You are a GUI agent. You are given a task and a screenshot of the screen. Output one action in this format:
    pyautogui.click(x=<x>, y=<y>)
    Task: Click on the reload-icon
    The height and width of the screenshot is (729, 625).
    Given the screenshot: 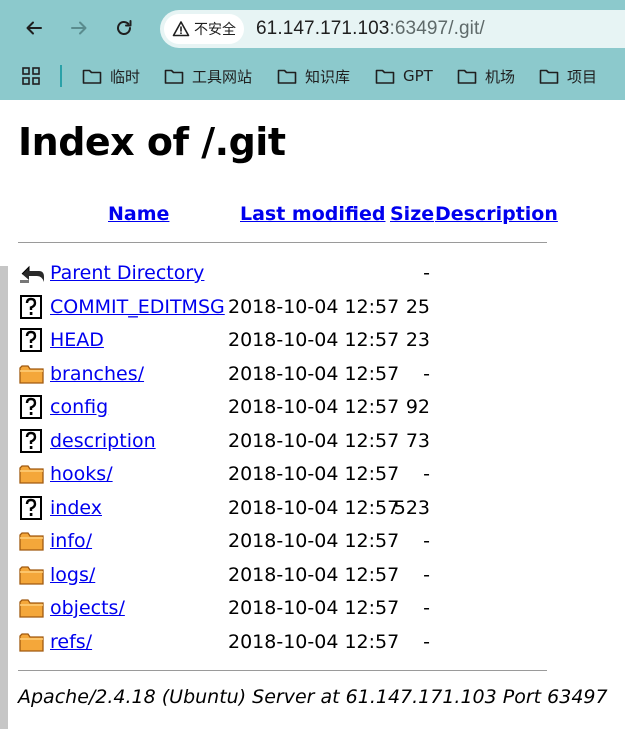 What is the action you would take?
    pyautogui.click(x=124, y=27)
    